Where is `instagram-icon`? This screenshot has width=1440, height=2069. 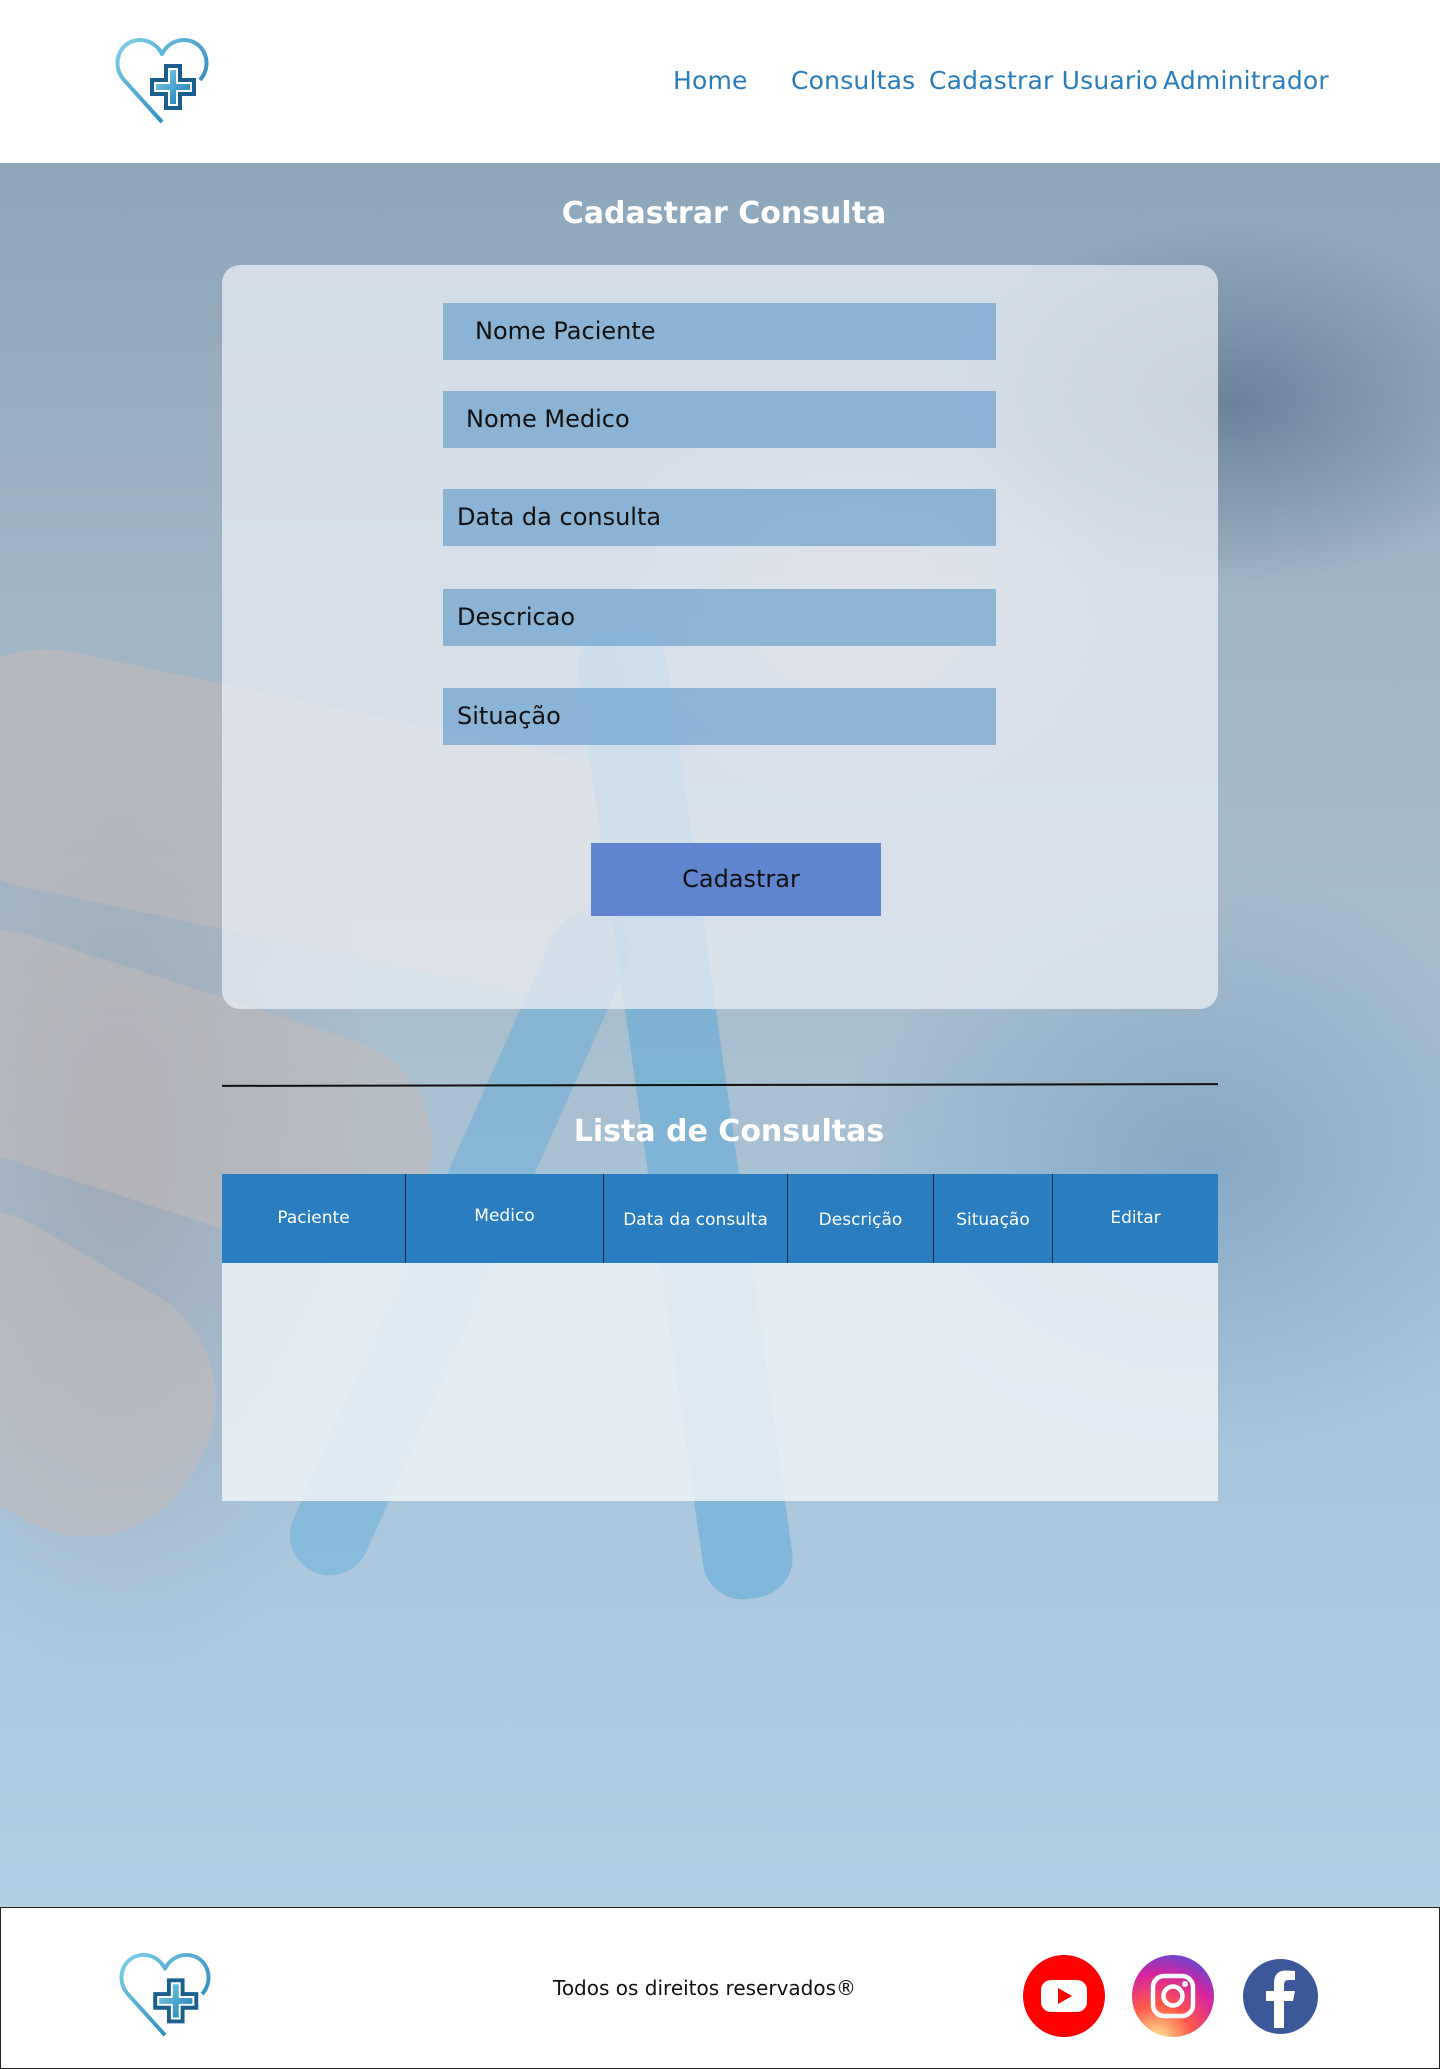 instagram-icon is located at coordinates (1173, 1996).